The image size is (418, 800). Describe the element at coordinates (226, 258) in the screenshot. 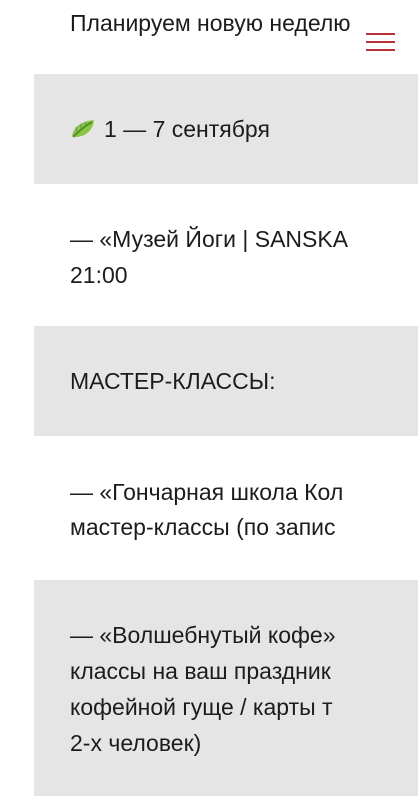

I see `museum-block: — «Музей Йоги | SANSKA 21:00` at that location.